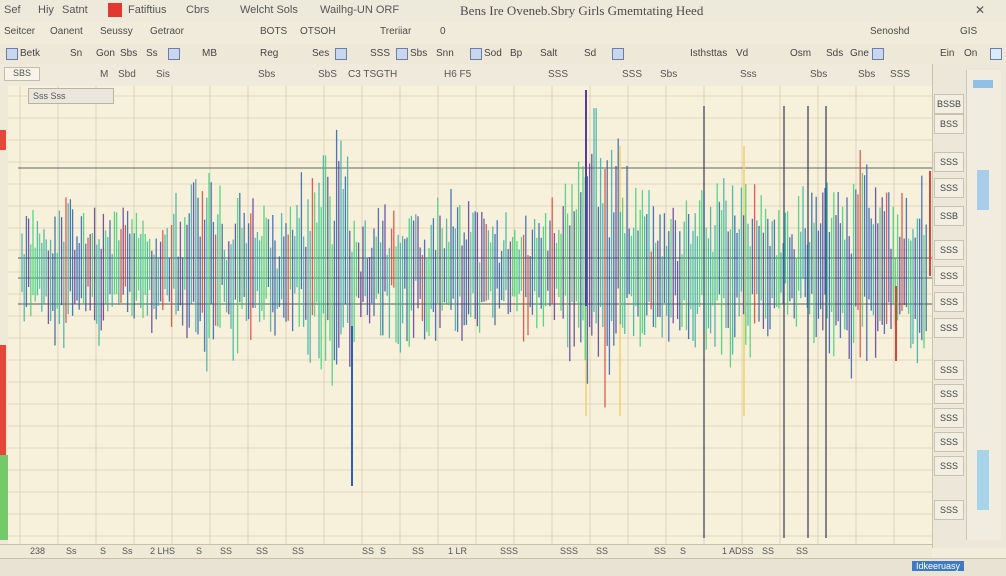 The image size is (1006, 576). Describe the element at coordinates (590, 53) in the screenshot. I see `toolbar-button: Sd` at that location.